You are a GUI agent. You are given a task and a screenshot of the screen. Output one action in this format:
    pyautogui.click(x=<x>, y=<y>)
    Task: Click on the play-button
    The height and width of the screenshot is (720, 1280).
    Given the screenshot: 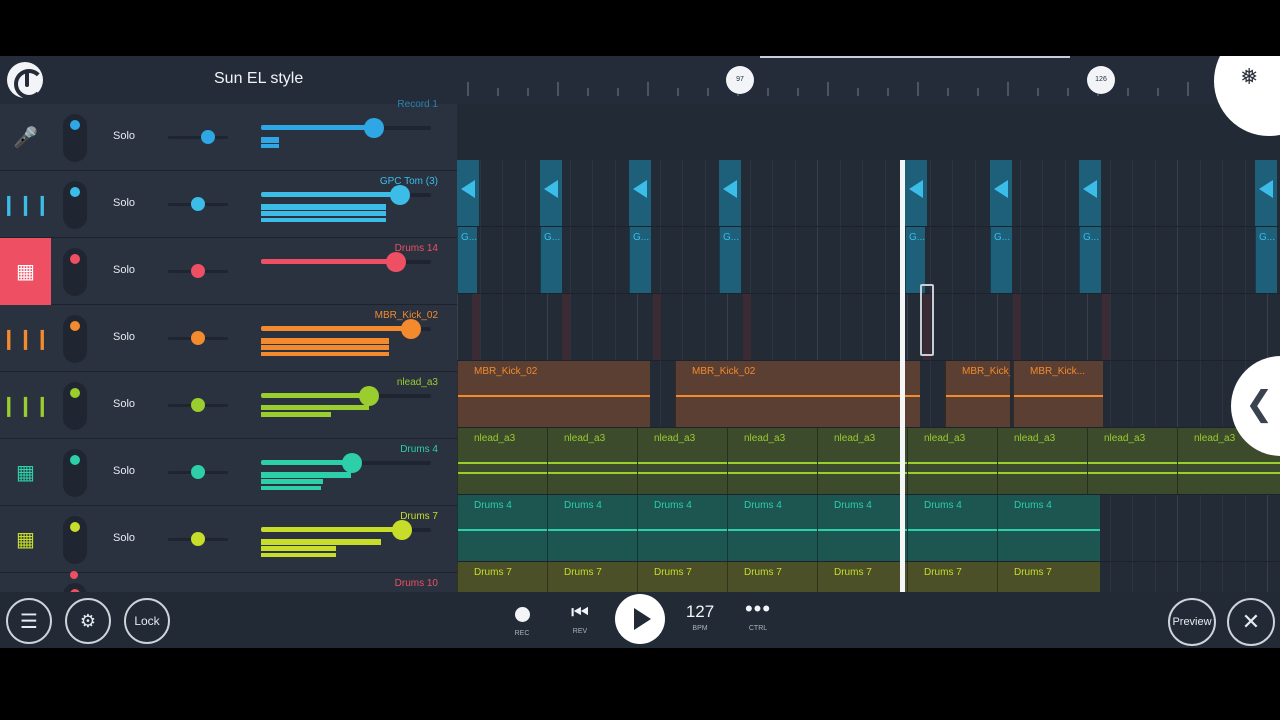 What is the action you would take?
    pyautogui.click(x=640, y=619)
    